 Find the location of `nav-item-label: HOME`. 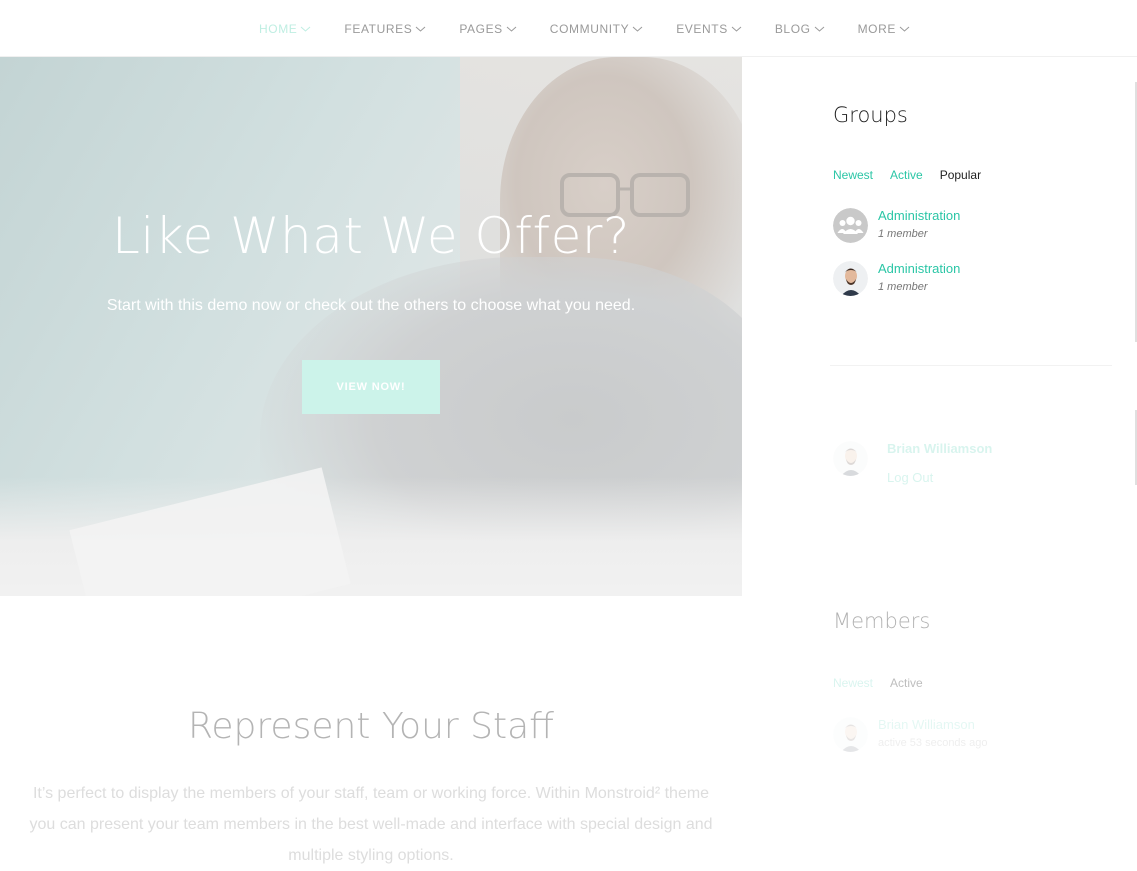

nav-item-label: HOME is located at coordinates (278, 28).